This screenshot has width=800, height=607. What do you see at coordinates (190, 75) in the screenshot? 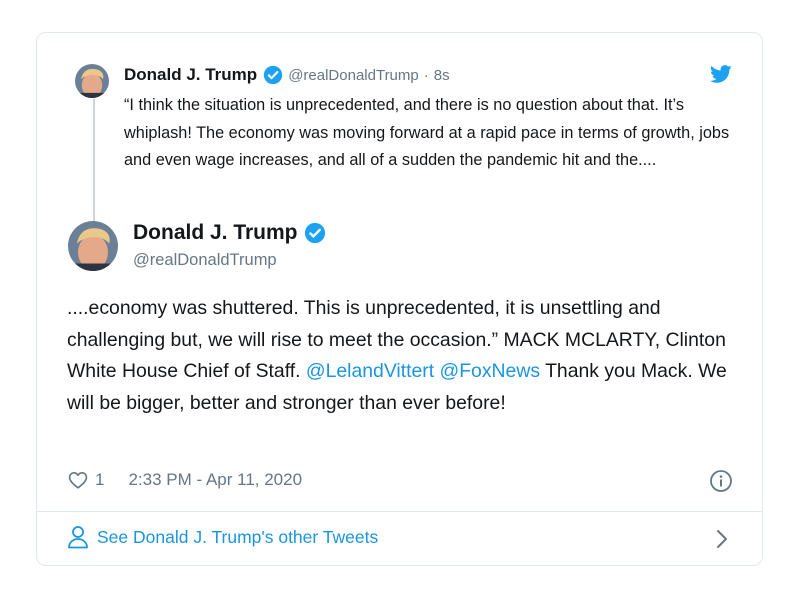
I see `quoted-author-name: Donald J. Trump` at bounding box center [190, 75].